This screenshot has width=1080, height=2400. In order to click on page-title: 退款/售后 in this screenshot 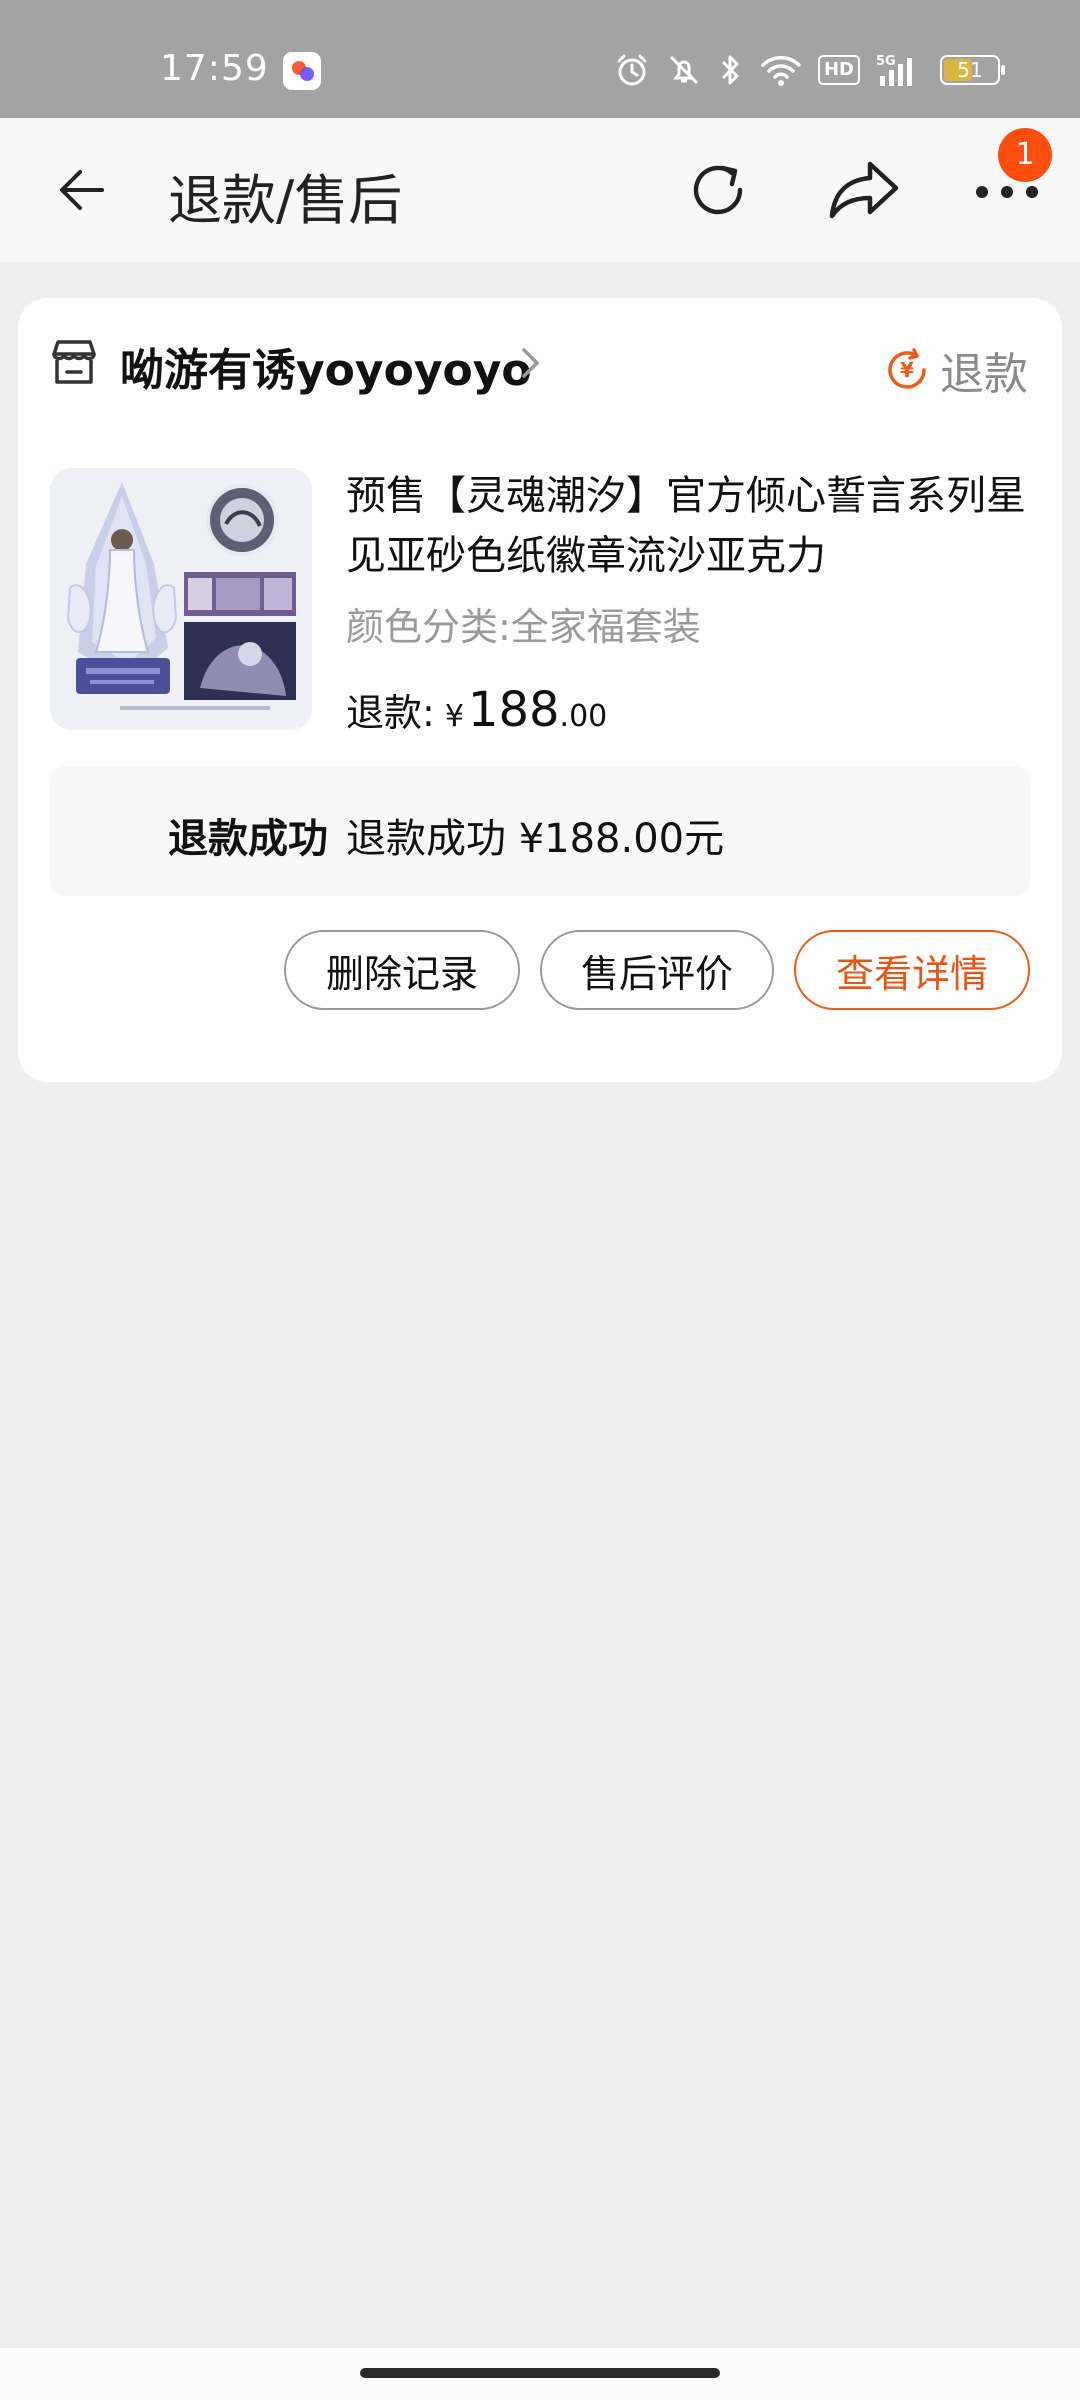, I will do `click(285, 200)`.